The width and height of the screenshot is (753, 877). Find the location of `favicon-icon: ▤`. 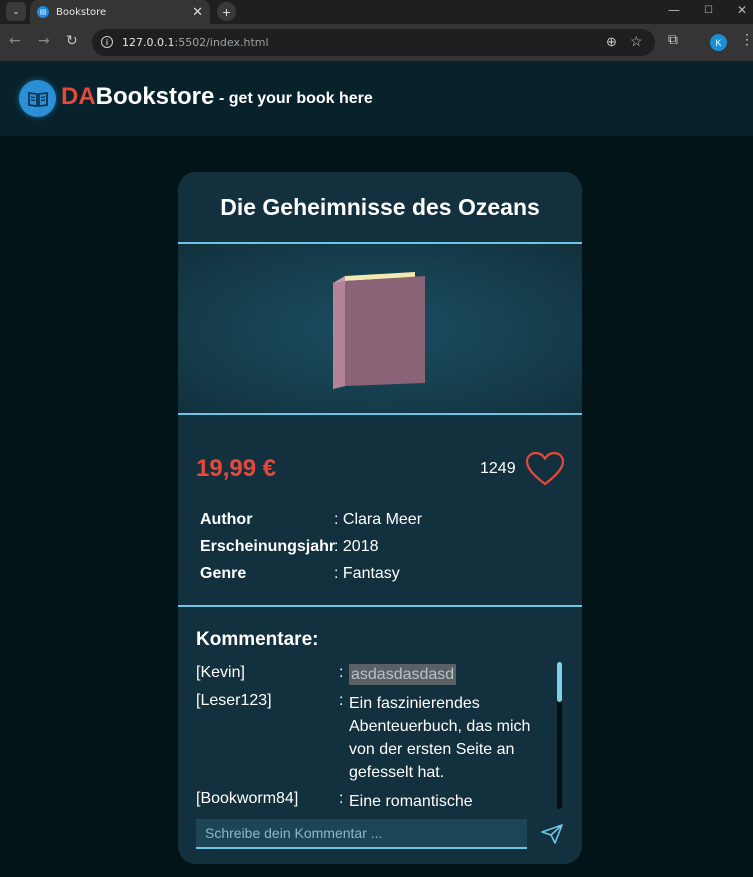

favicon-icon: ▤ is located at coordinates (43, 12).